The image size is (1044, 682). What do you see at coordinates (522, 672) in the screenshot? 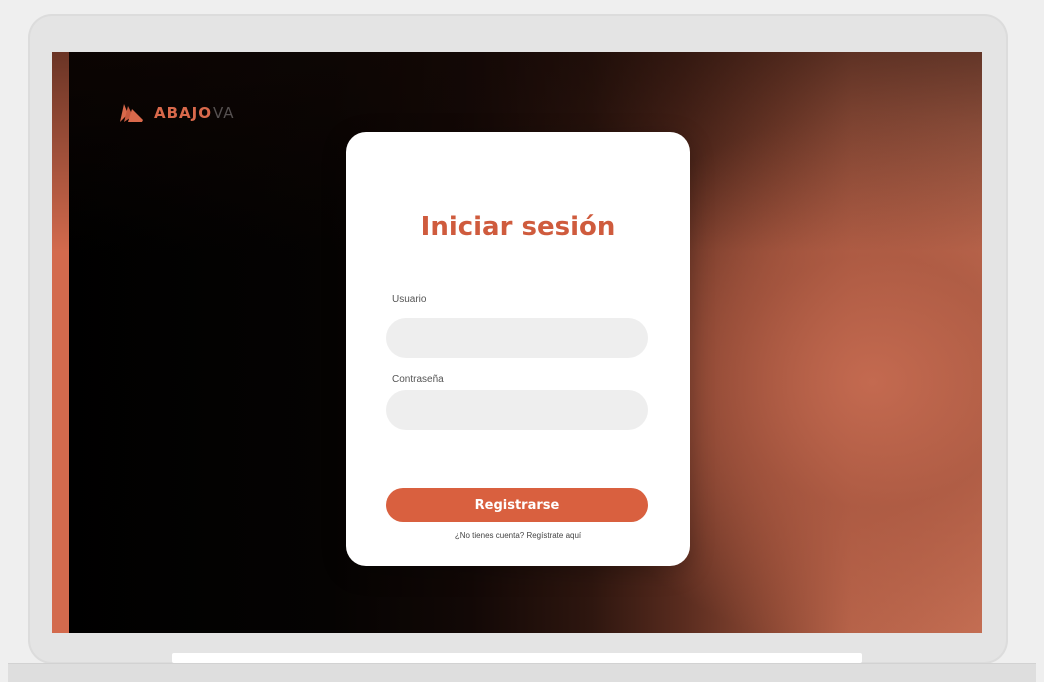
I see `laptop-base` at bounding box center [522, 672].